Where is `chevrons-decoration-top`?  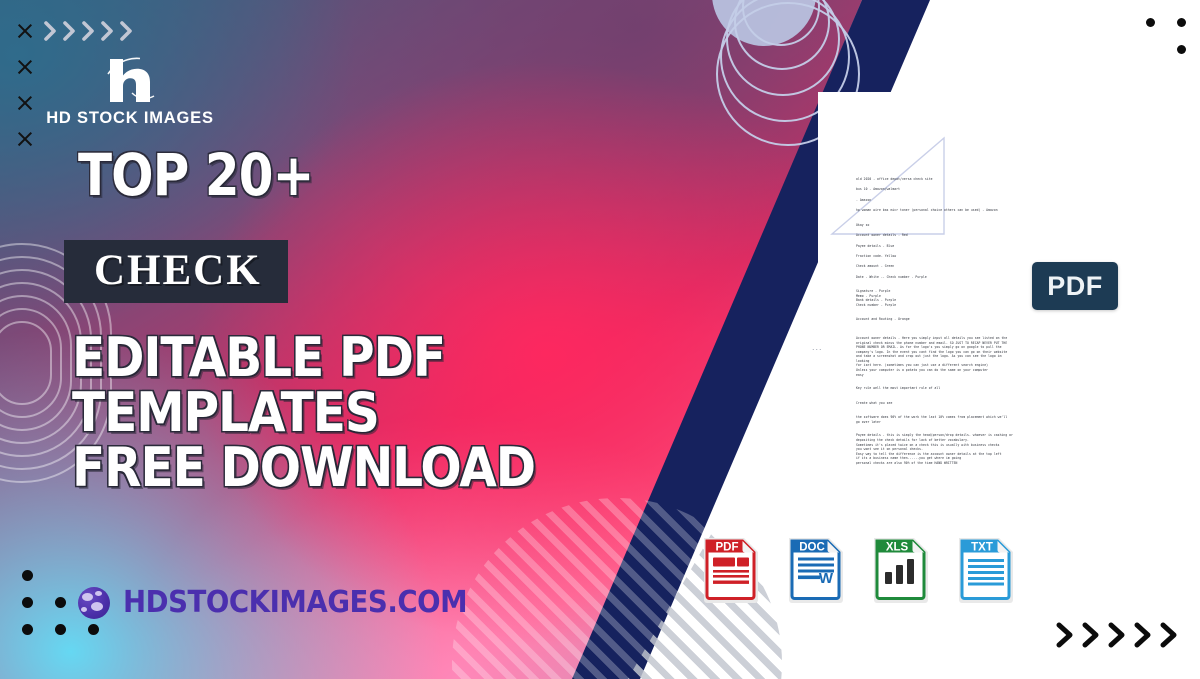
chevrons-decoration-top is located at coordinates (89, 31).